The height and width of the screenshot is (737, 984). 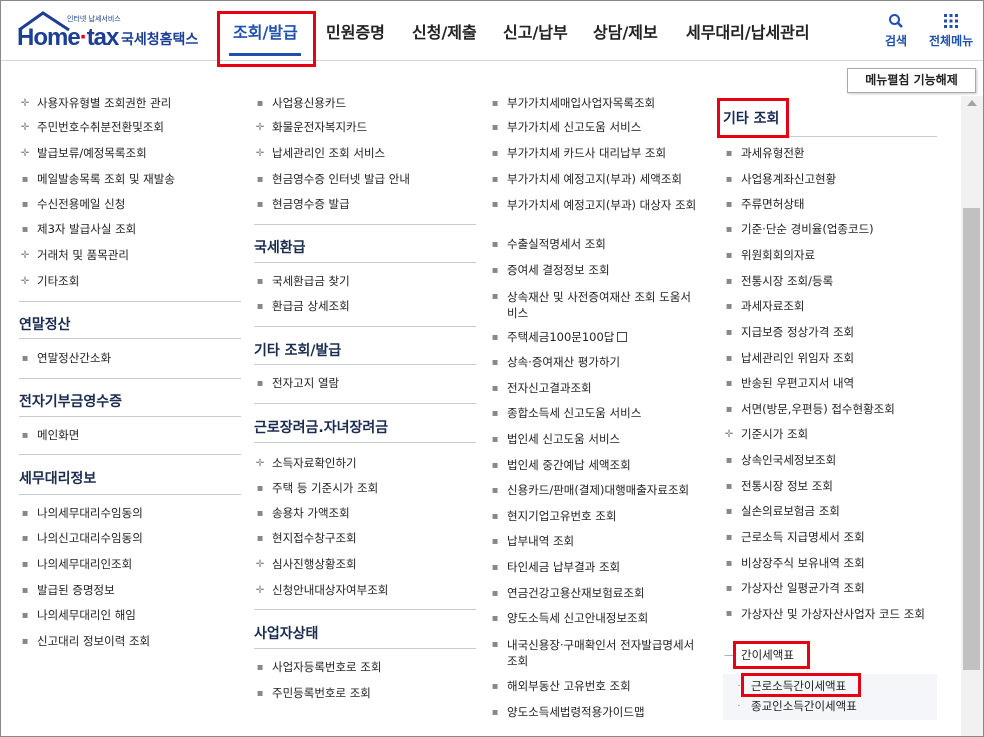 What do you see at coordinates (564, 439) in the screenshot?
I see `menu-item-label: 법인세 신고도움 서비스` at bounding box center [564, 439].